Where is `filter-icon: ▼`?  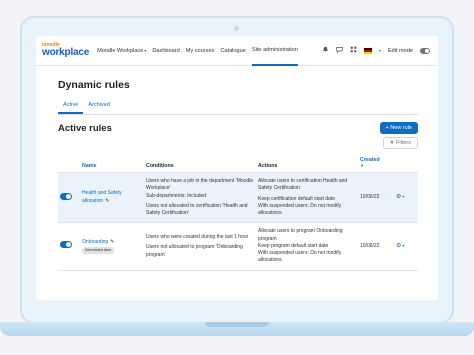 filter-icon: ▼ is located at coordinates (392, 143).